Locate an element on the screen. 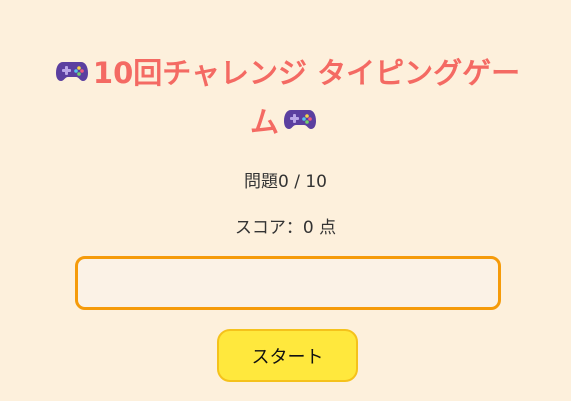 The image size is (571, 401). typing-input is located at coordinates (288, 283).